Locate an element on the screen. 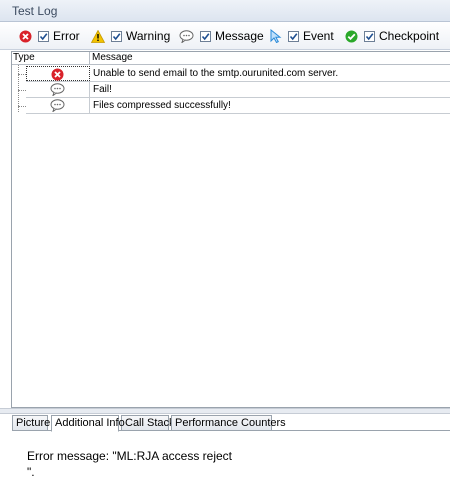 The image size is (450, 494). grid-header: Type Message is located at coordinates (231, 58).